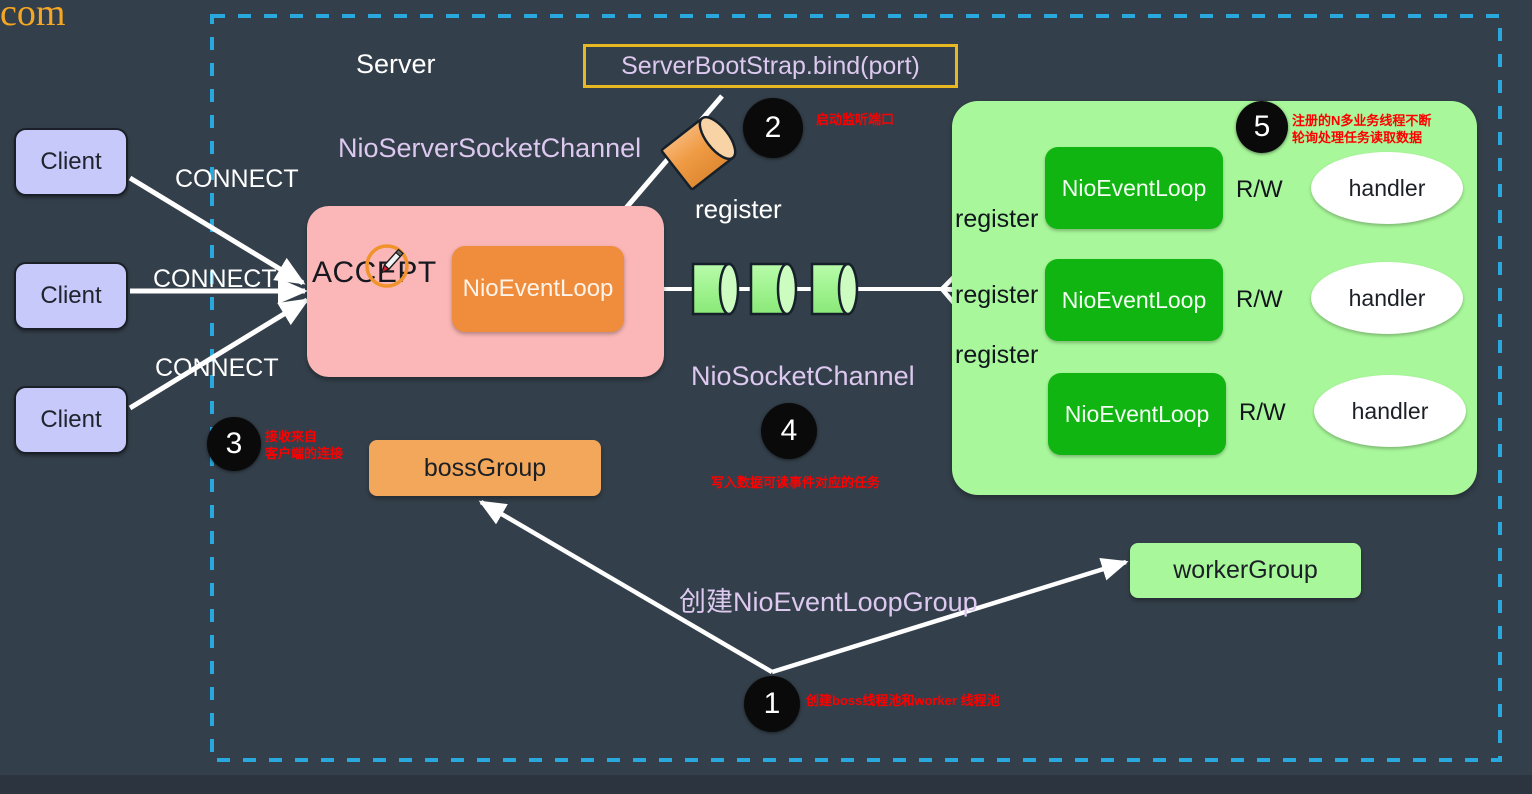  I want to click on step-marker-1: 1, so click(772, 704).